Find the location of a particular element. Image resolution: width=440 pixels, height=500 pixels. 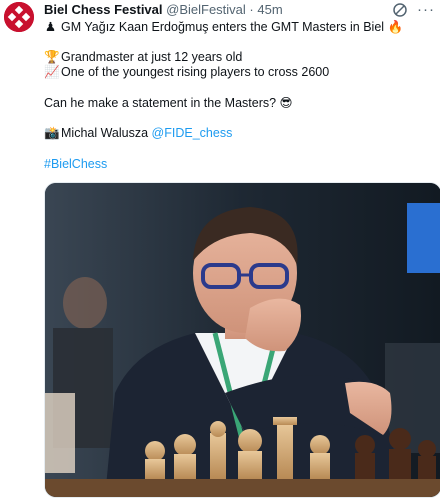

tweet-line-2: 🏆Grandmaster at just 12 years old is located at coordinates (143, 57).